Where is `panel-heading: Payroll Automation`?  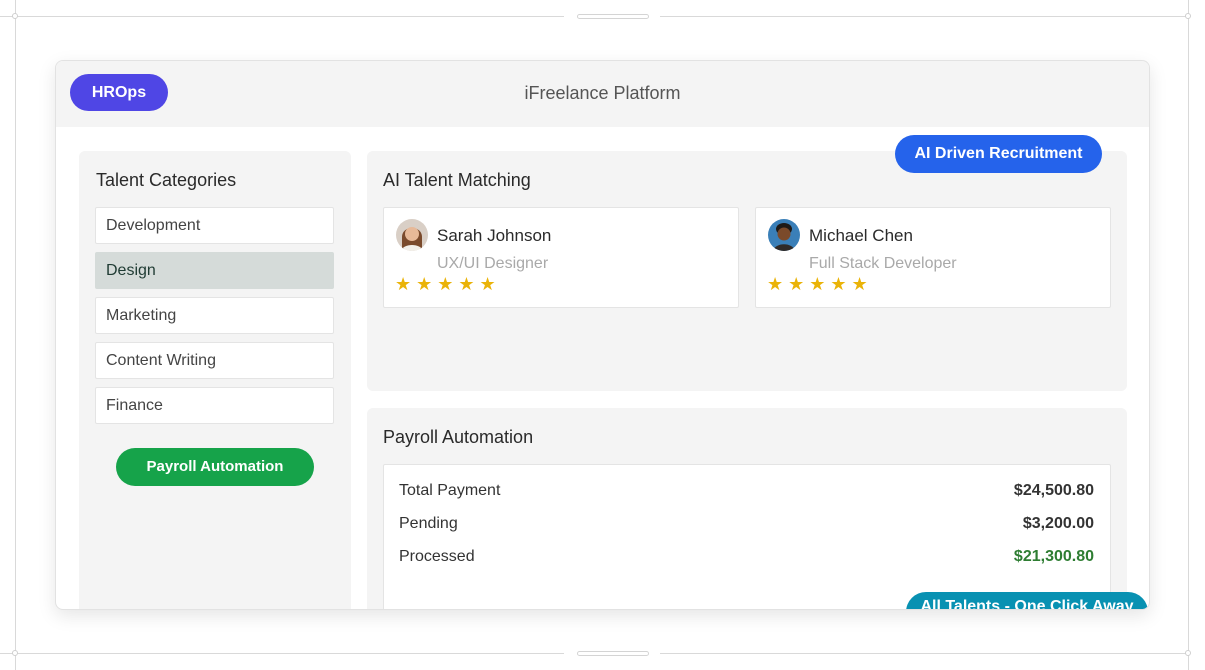 panel-heading: Payroll Automation is located at coordinates (458, 437).